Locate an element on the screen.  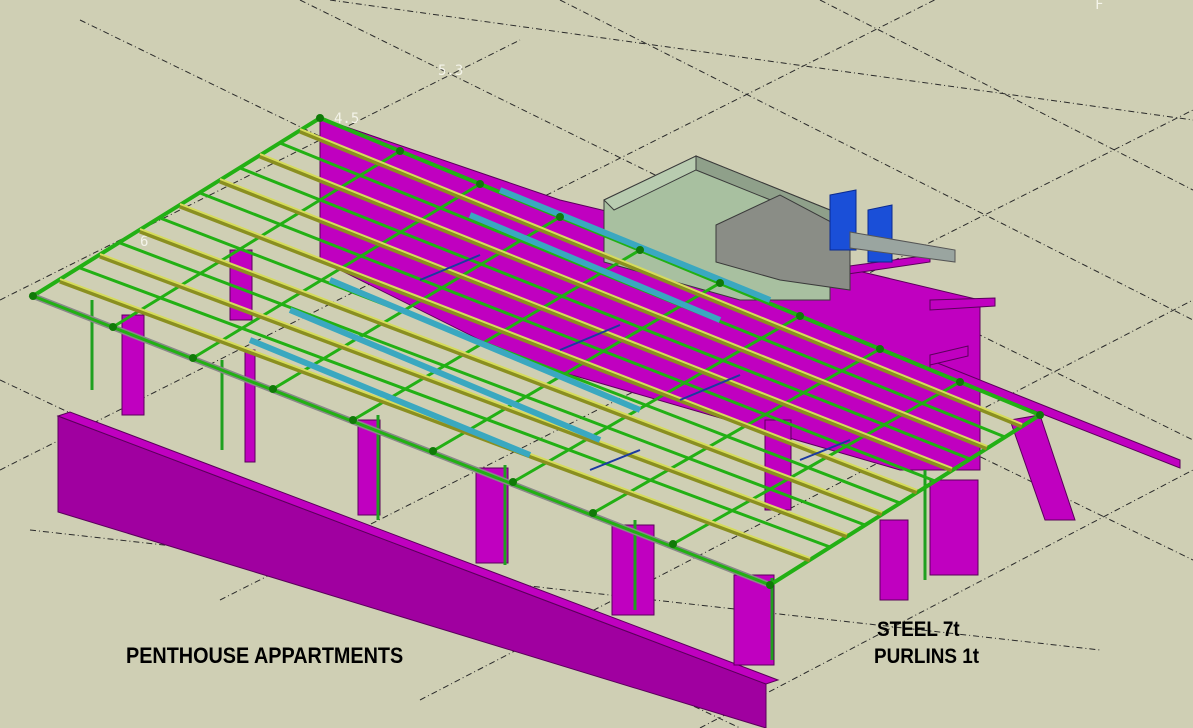
purlins-weight-label: PURLINS 1t is located at coordinates (927, 656).